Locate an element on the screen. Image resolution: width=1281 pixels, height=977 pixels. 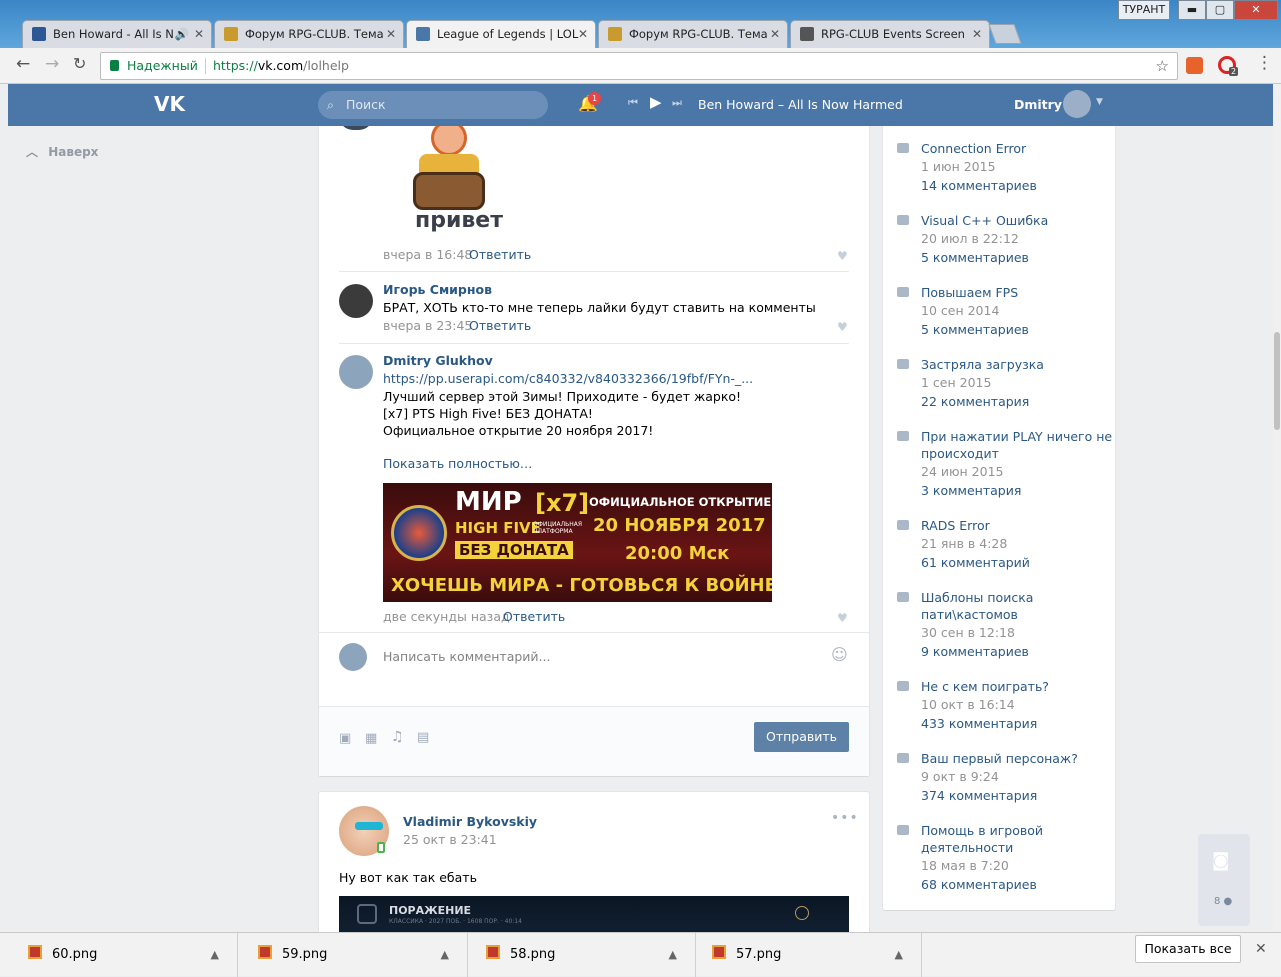
topic-item: RADS Error 21 янв в 4:28 61 комментарий is located at coordinates (1006, 544).